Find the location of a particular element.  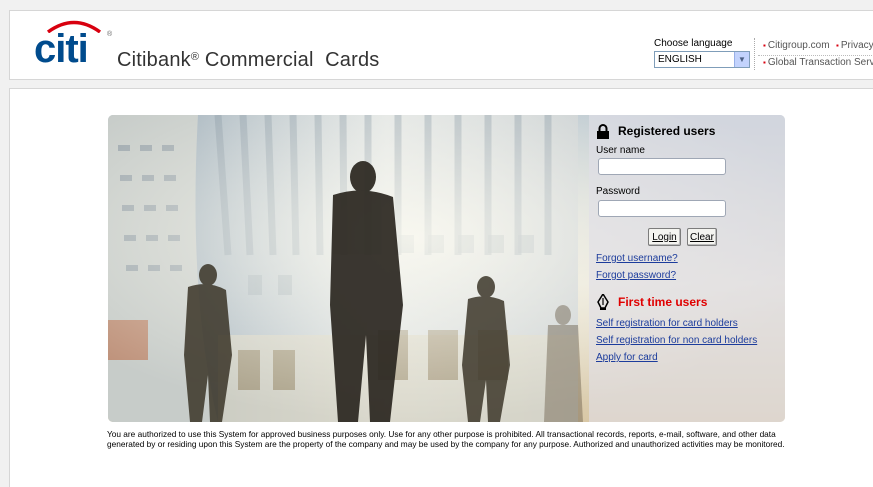

forgot-username-link: Forgot username? is located at coordinates (637, 258).